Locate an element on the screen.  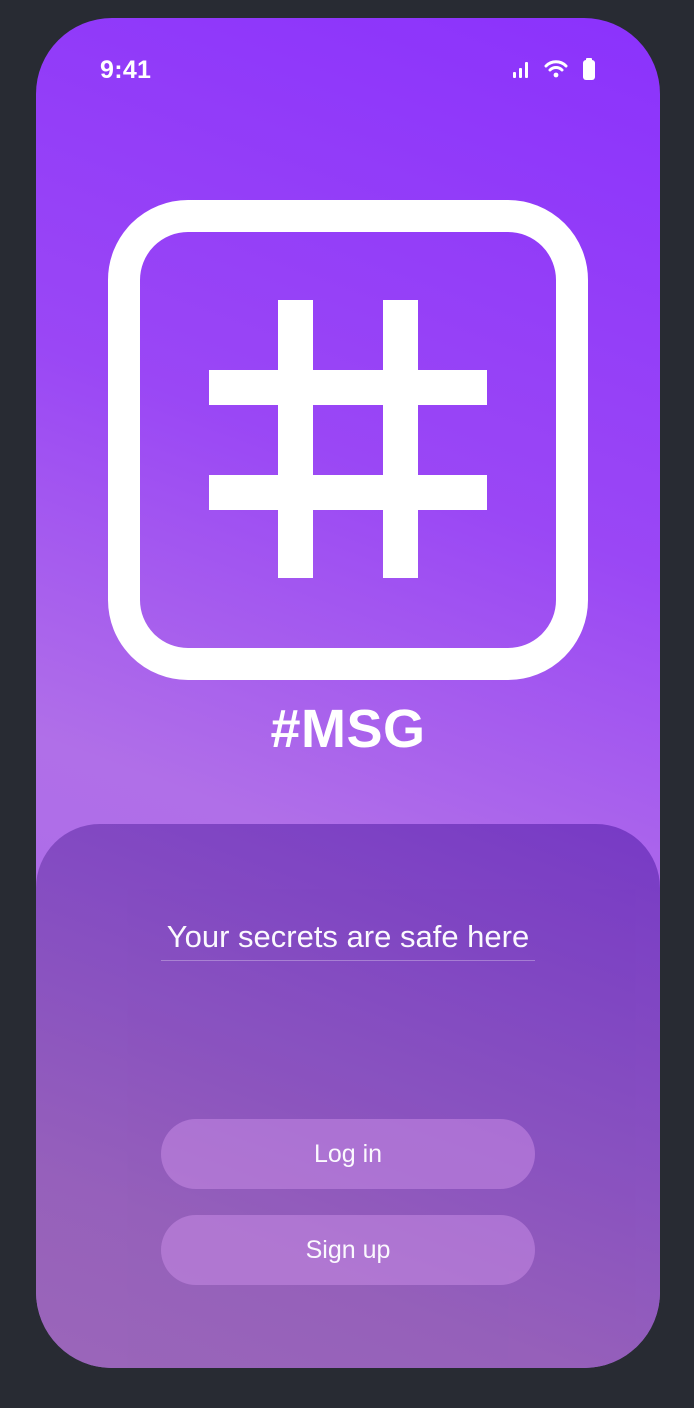
status-bar: 9:41 is located at coordinates (348, 68).